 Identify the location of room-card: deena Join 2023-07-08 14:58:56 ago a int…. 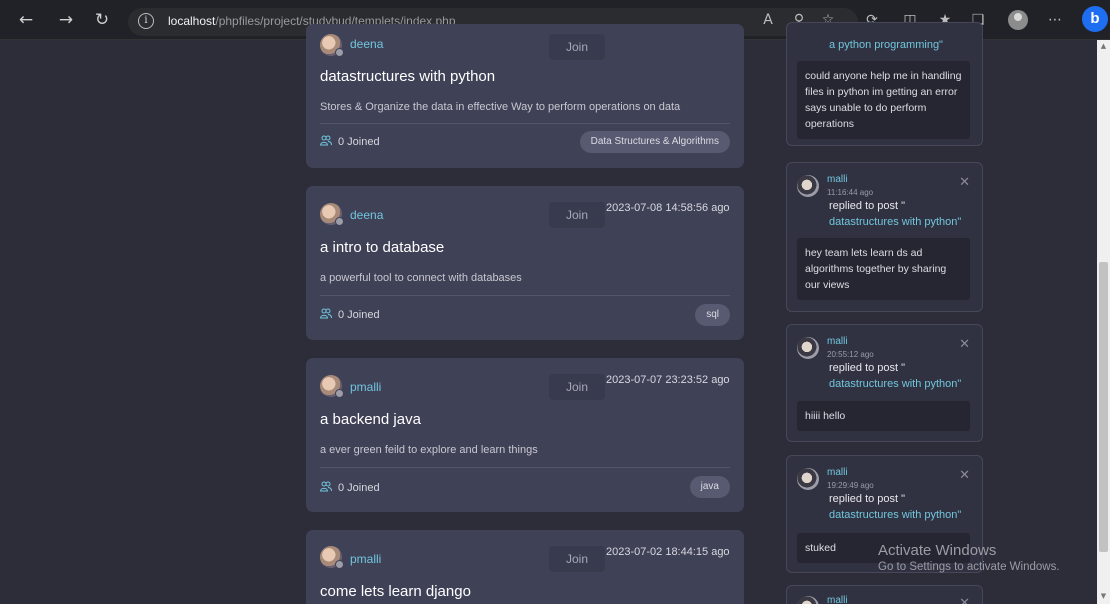
(525, 263).